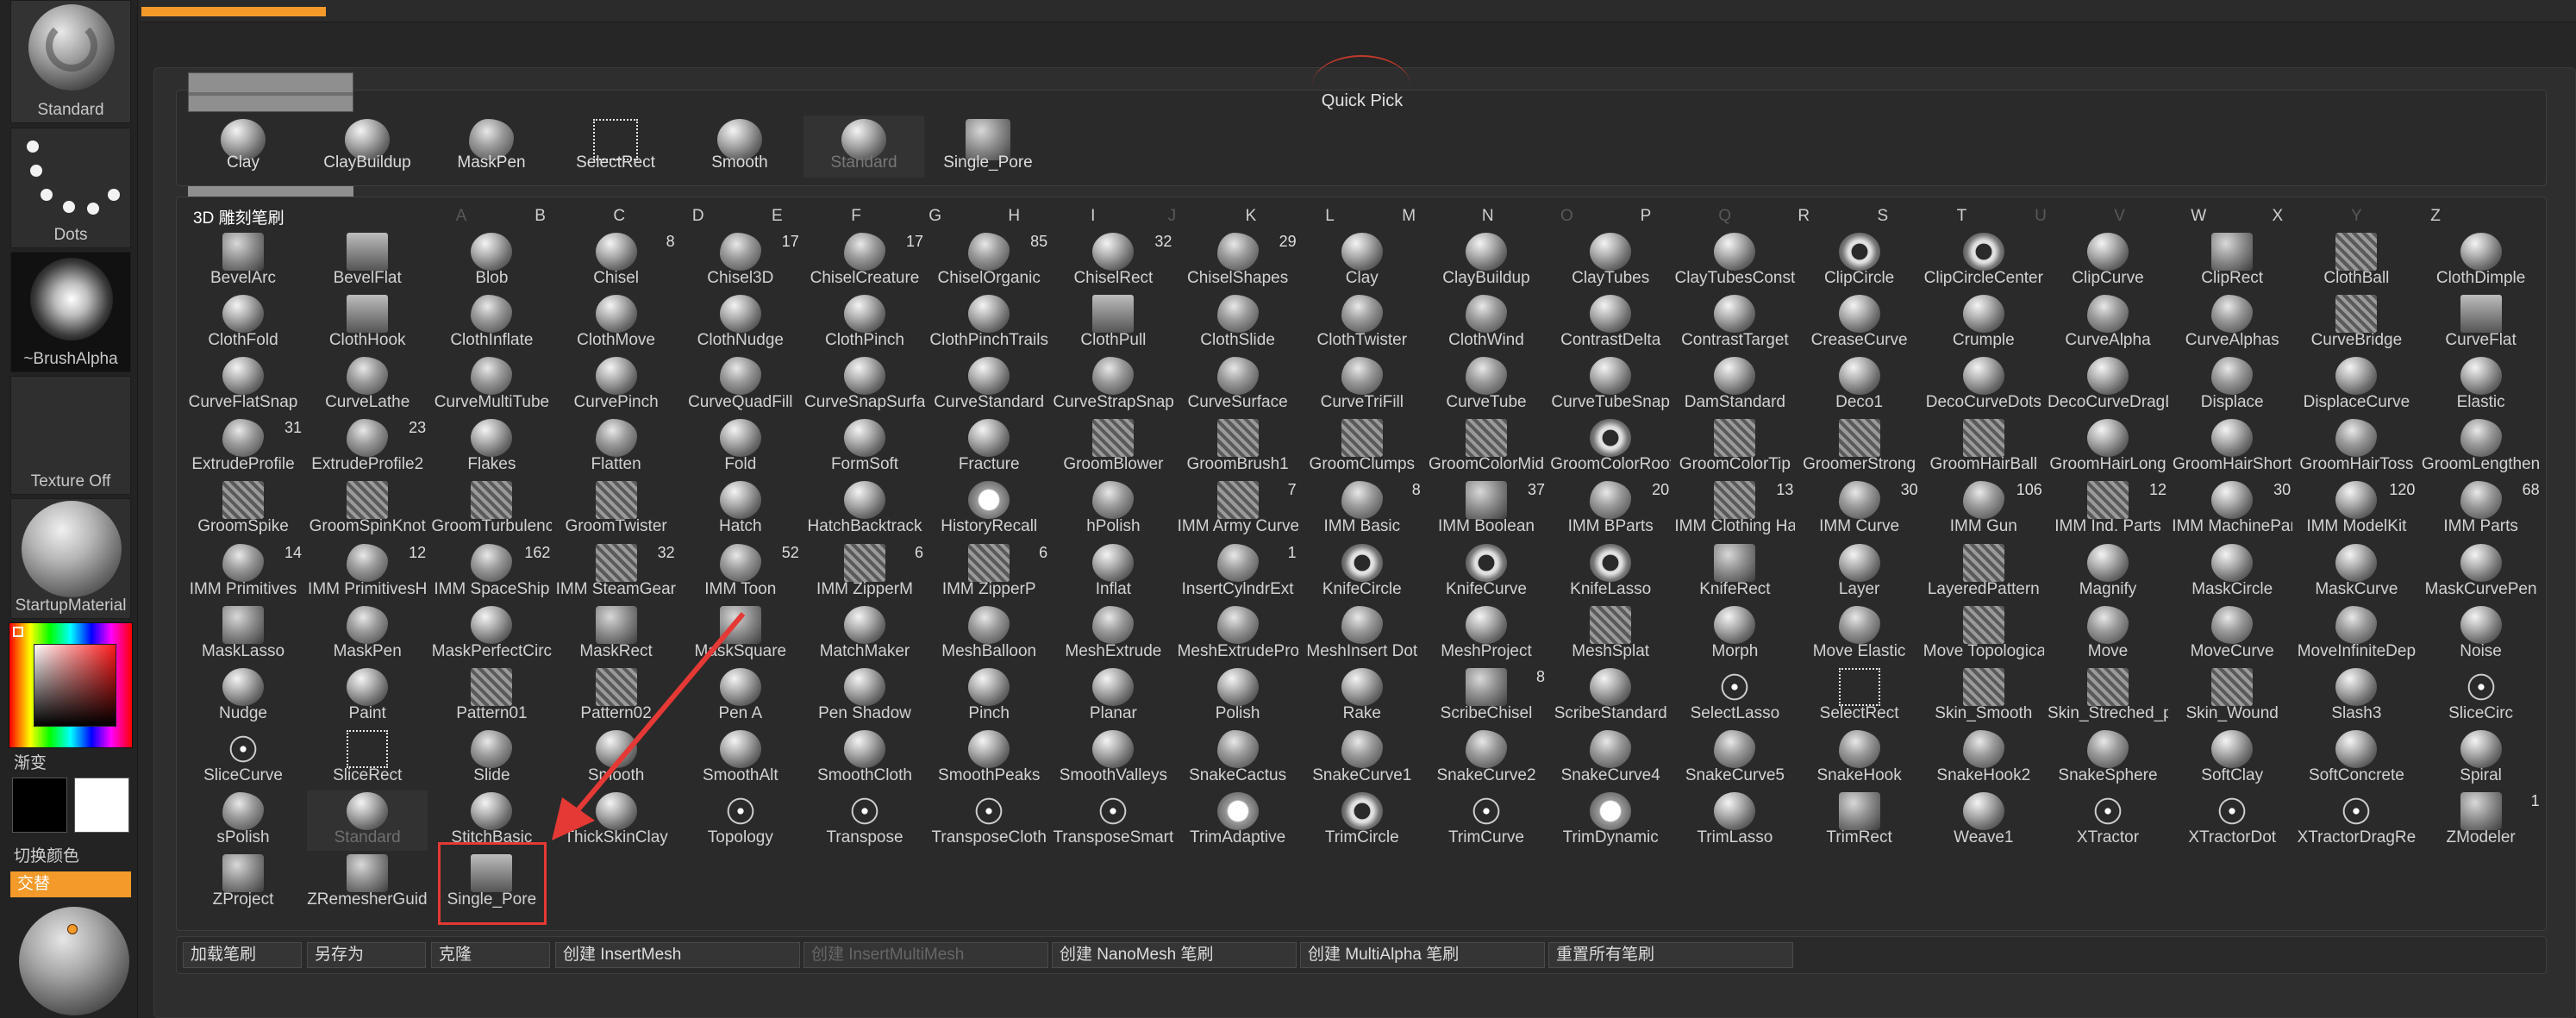 Image resolution: width=2576 pixels, height=1018 pixels. Describe the element at coordinates (70, 558) in the screenshot. I see `material-slot: StartupMaterial` at that location.